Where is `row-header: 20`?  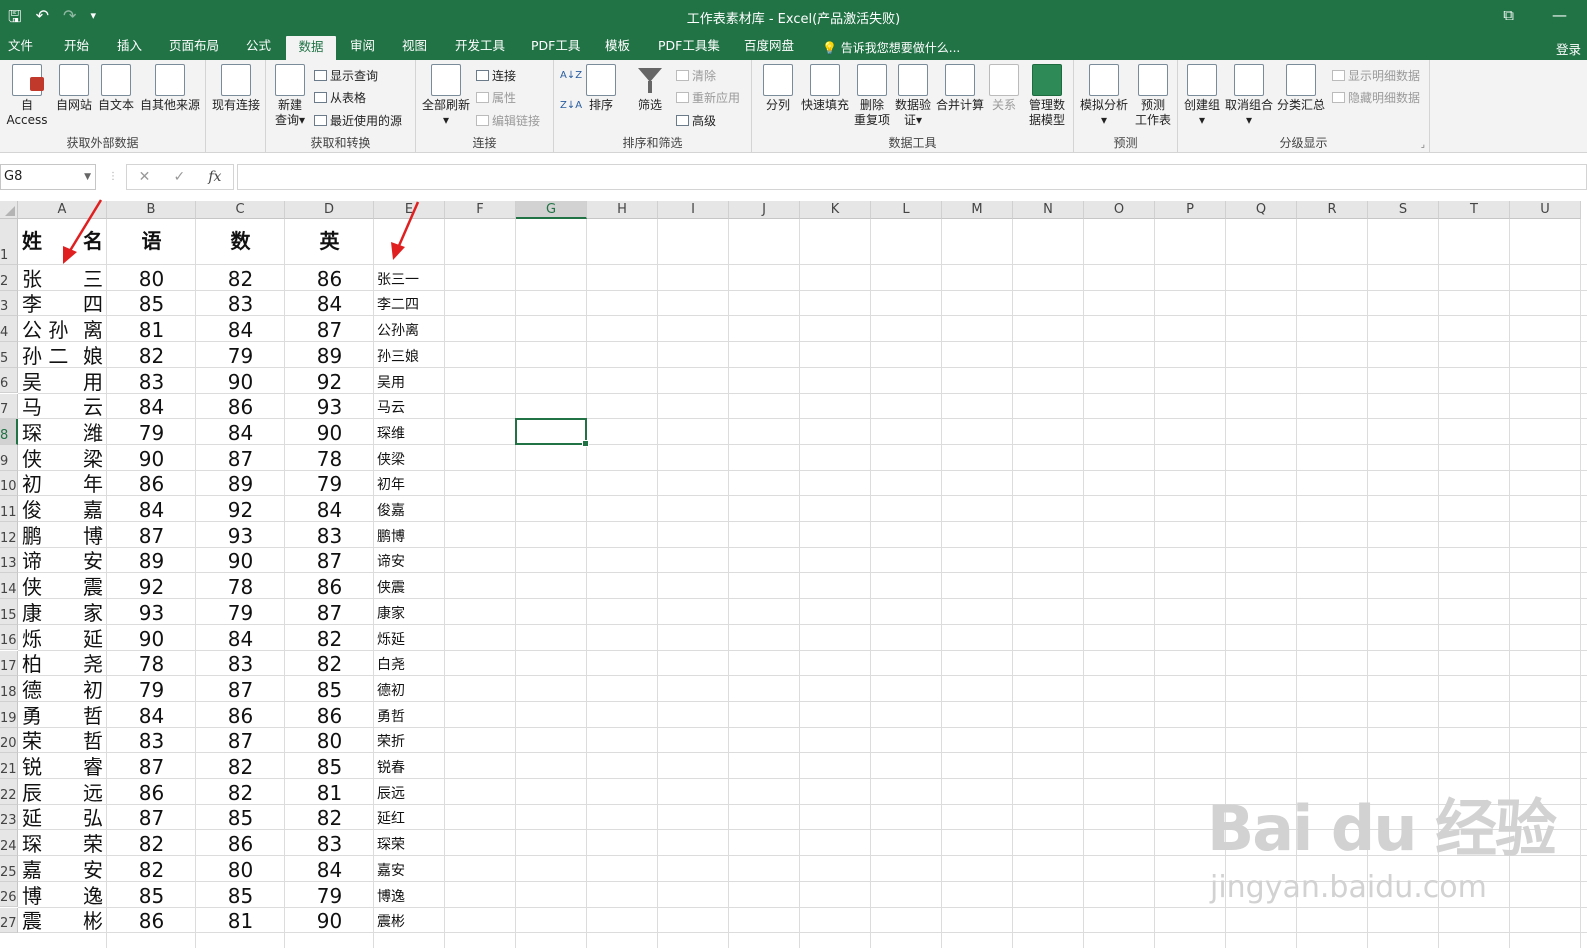
row-header: 20 is located at coordinates (9, 740).